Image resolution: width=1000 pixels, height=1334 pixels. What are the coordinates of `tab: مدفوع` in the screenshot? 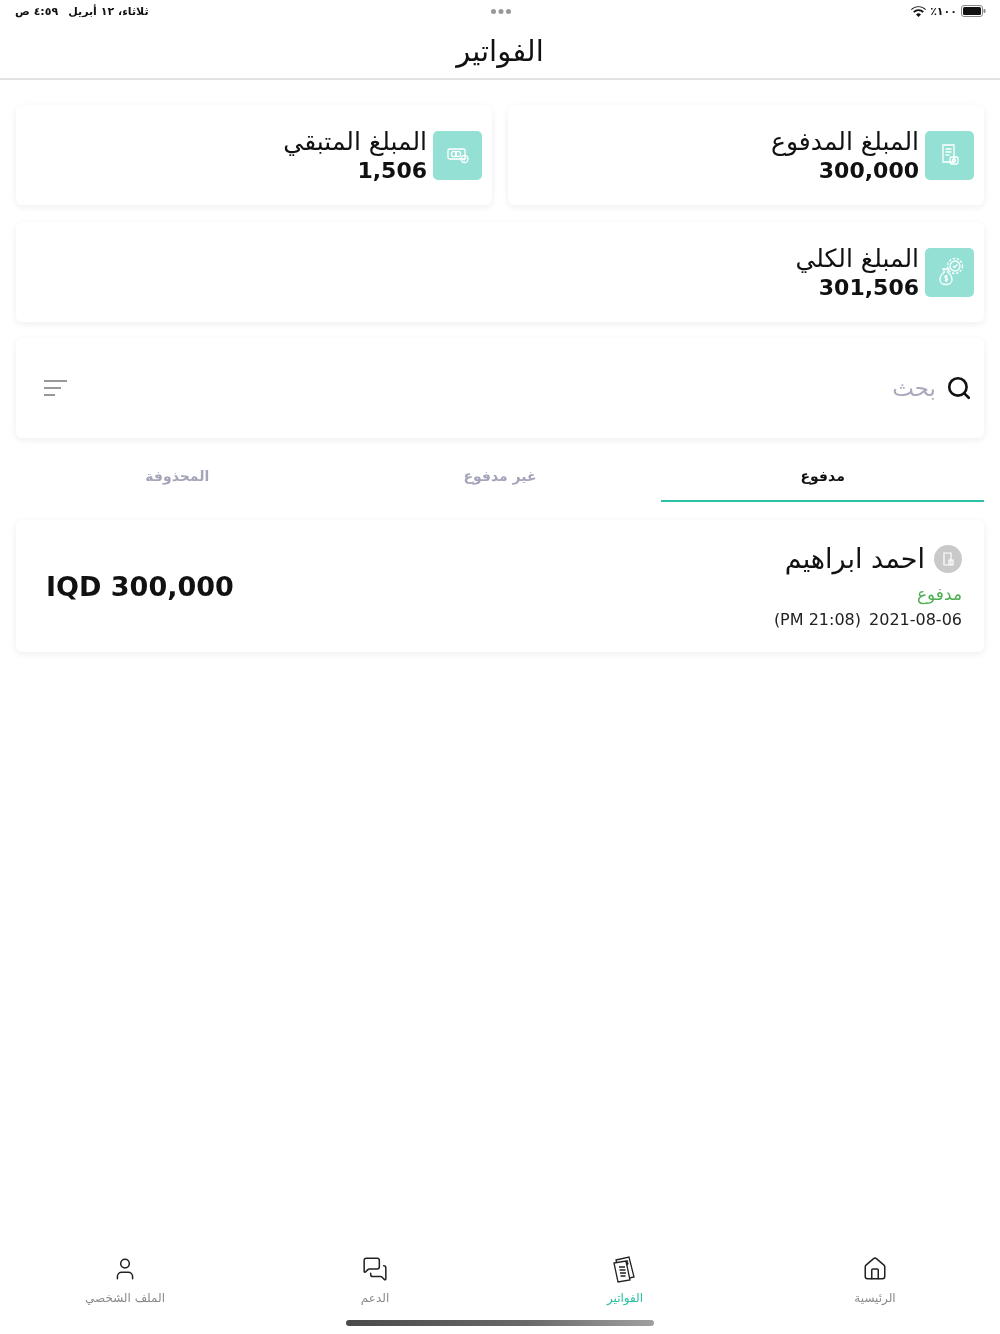 It's located at (822, 478).